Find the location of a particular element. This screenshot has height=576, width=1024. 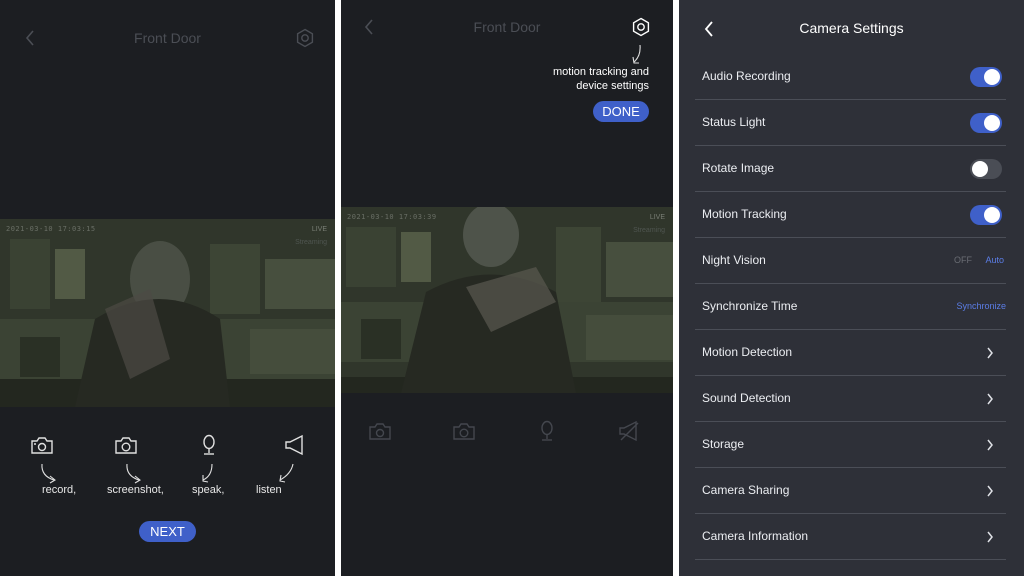

page-title: Camera Settings is located at coordinates (851, 28).